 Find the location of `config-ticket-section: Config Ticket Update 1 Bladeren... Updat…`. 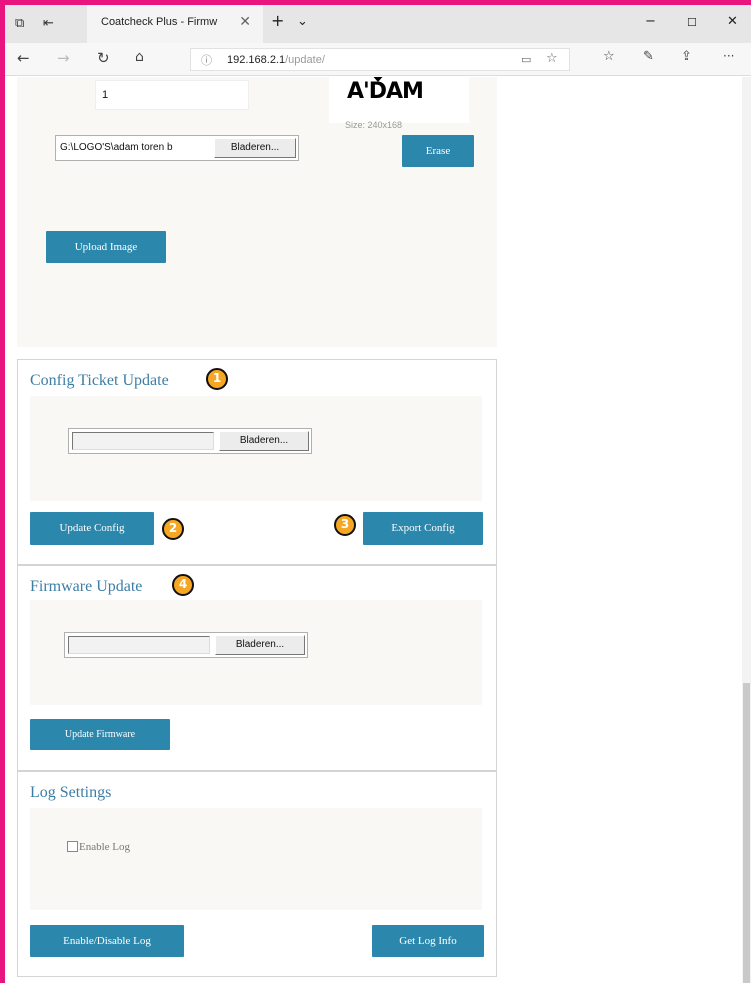

config-ticket-section: Config Ticket Update 1 Bladeren... Updat… is located at coordinates (257, 462).